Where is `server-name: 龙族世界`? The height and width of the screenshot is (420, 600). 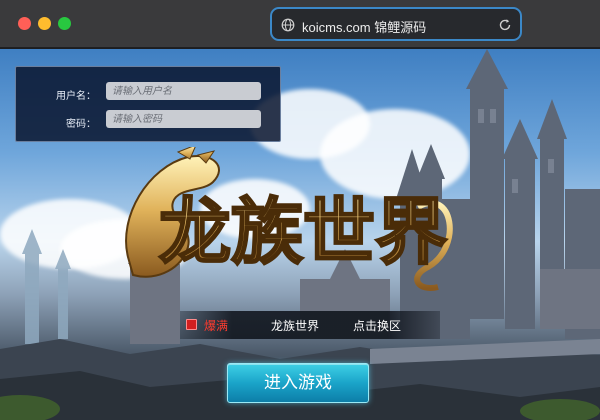 server-name: 龙族世界 is located at coordinates (295, 326).